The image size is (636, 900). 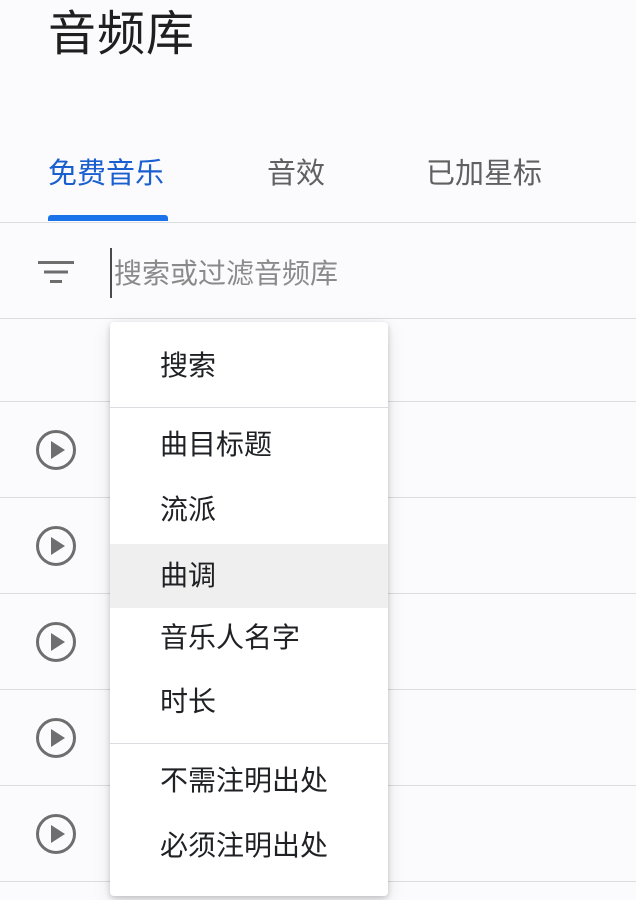 What do you see at coordinates (188, 509) in the screenshot?
I see `menu-item-label: 流派` at bounding box center [188, 509].